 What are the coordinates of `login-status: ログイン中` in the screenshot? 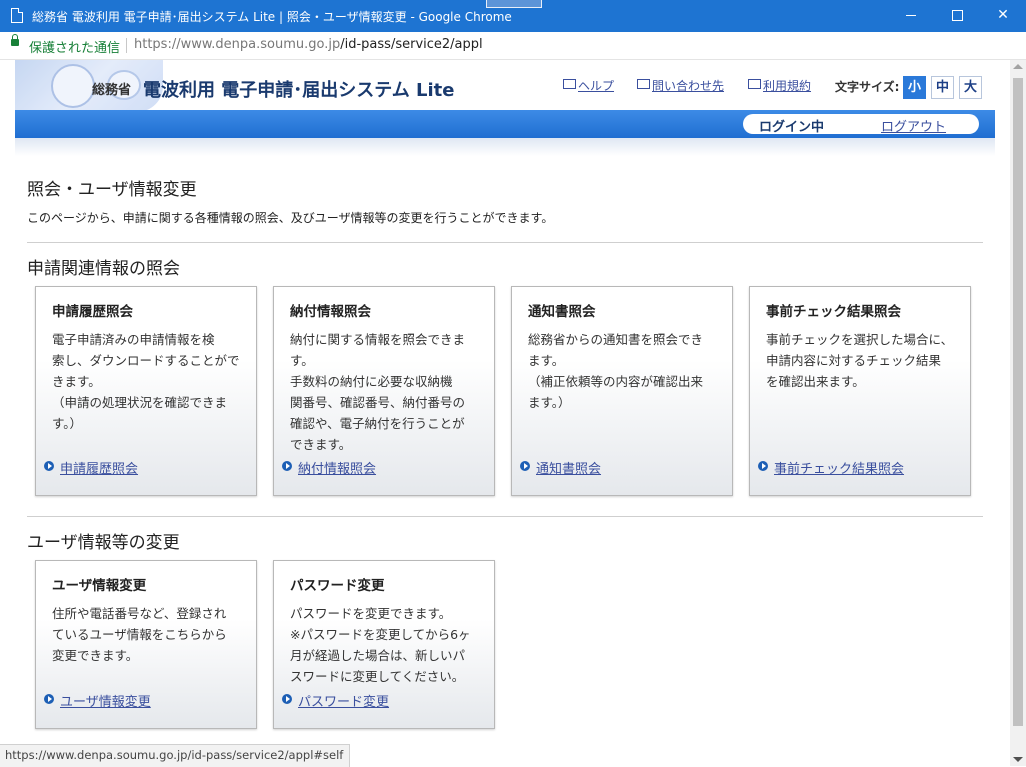 It's located at (792, 127).